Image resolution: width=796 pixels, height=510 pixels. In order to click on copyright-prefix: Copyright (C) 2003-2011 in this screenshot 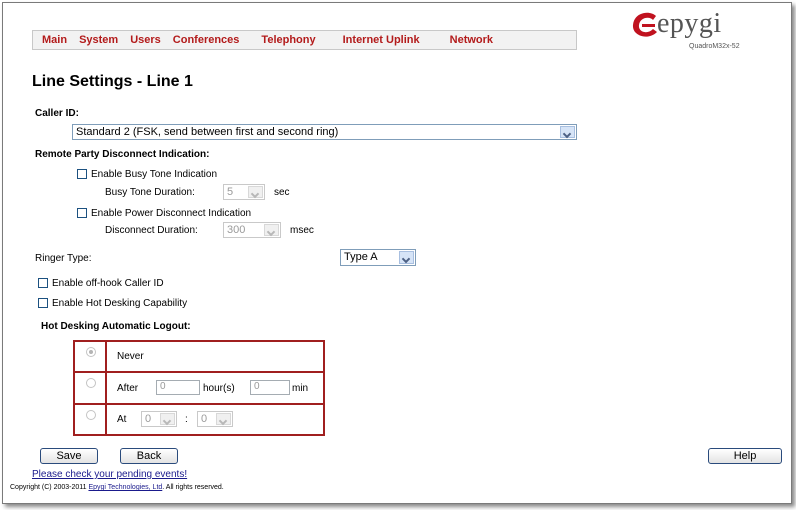, I will do `click(49, 487)`.